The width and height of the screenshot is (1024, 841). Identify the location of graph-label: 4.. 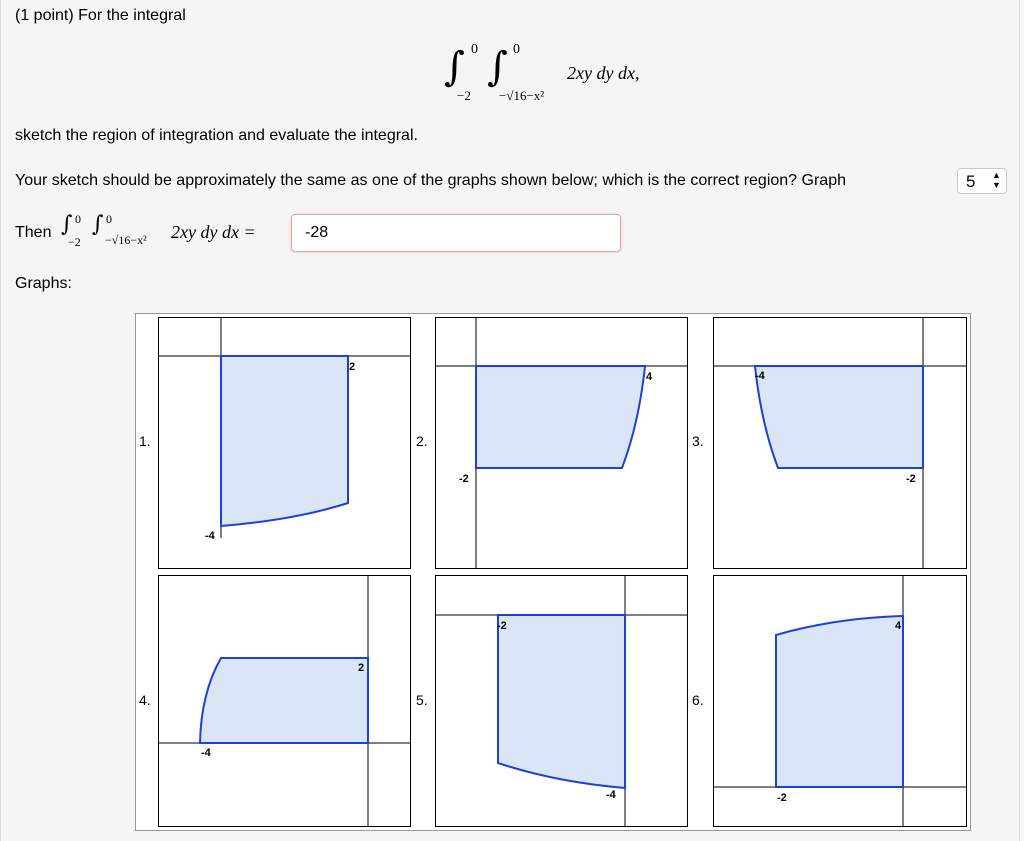
(145, 700).